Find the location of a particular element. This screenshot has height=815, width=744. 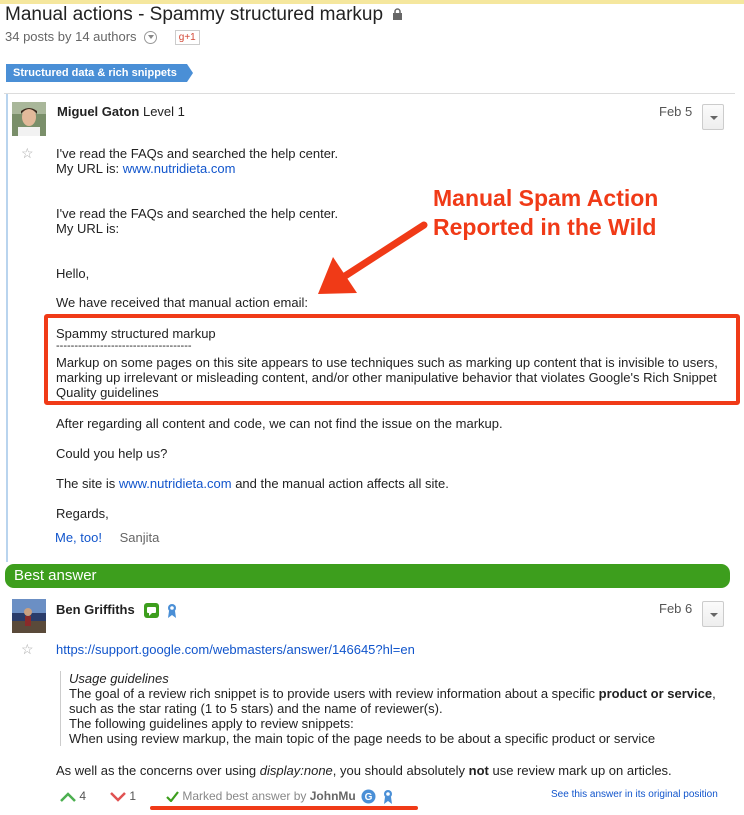

annotation-callout: Manual Spam Action Reported in the Wild is located at coordinates (545, 213).